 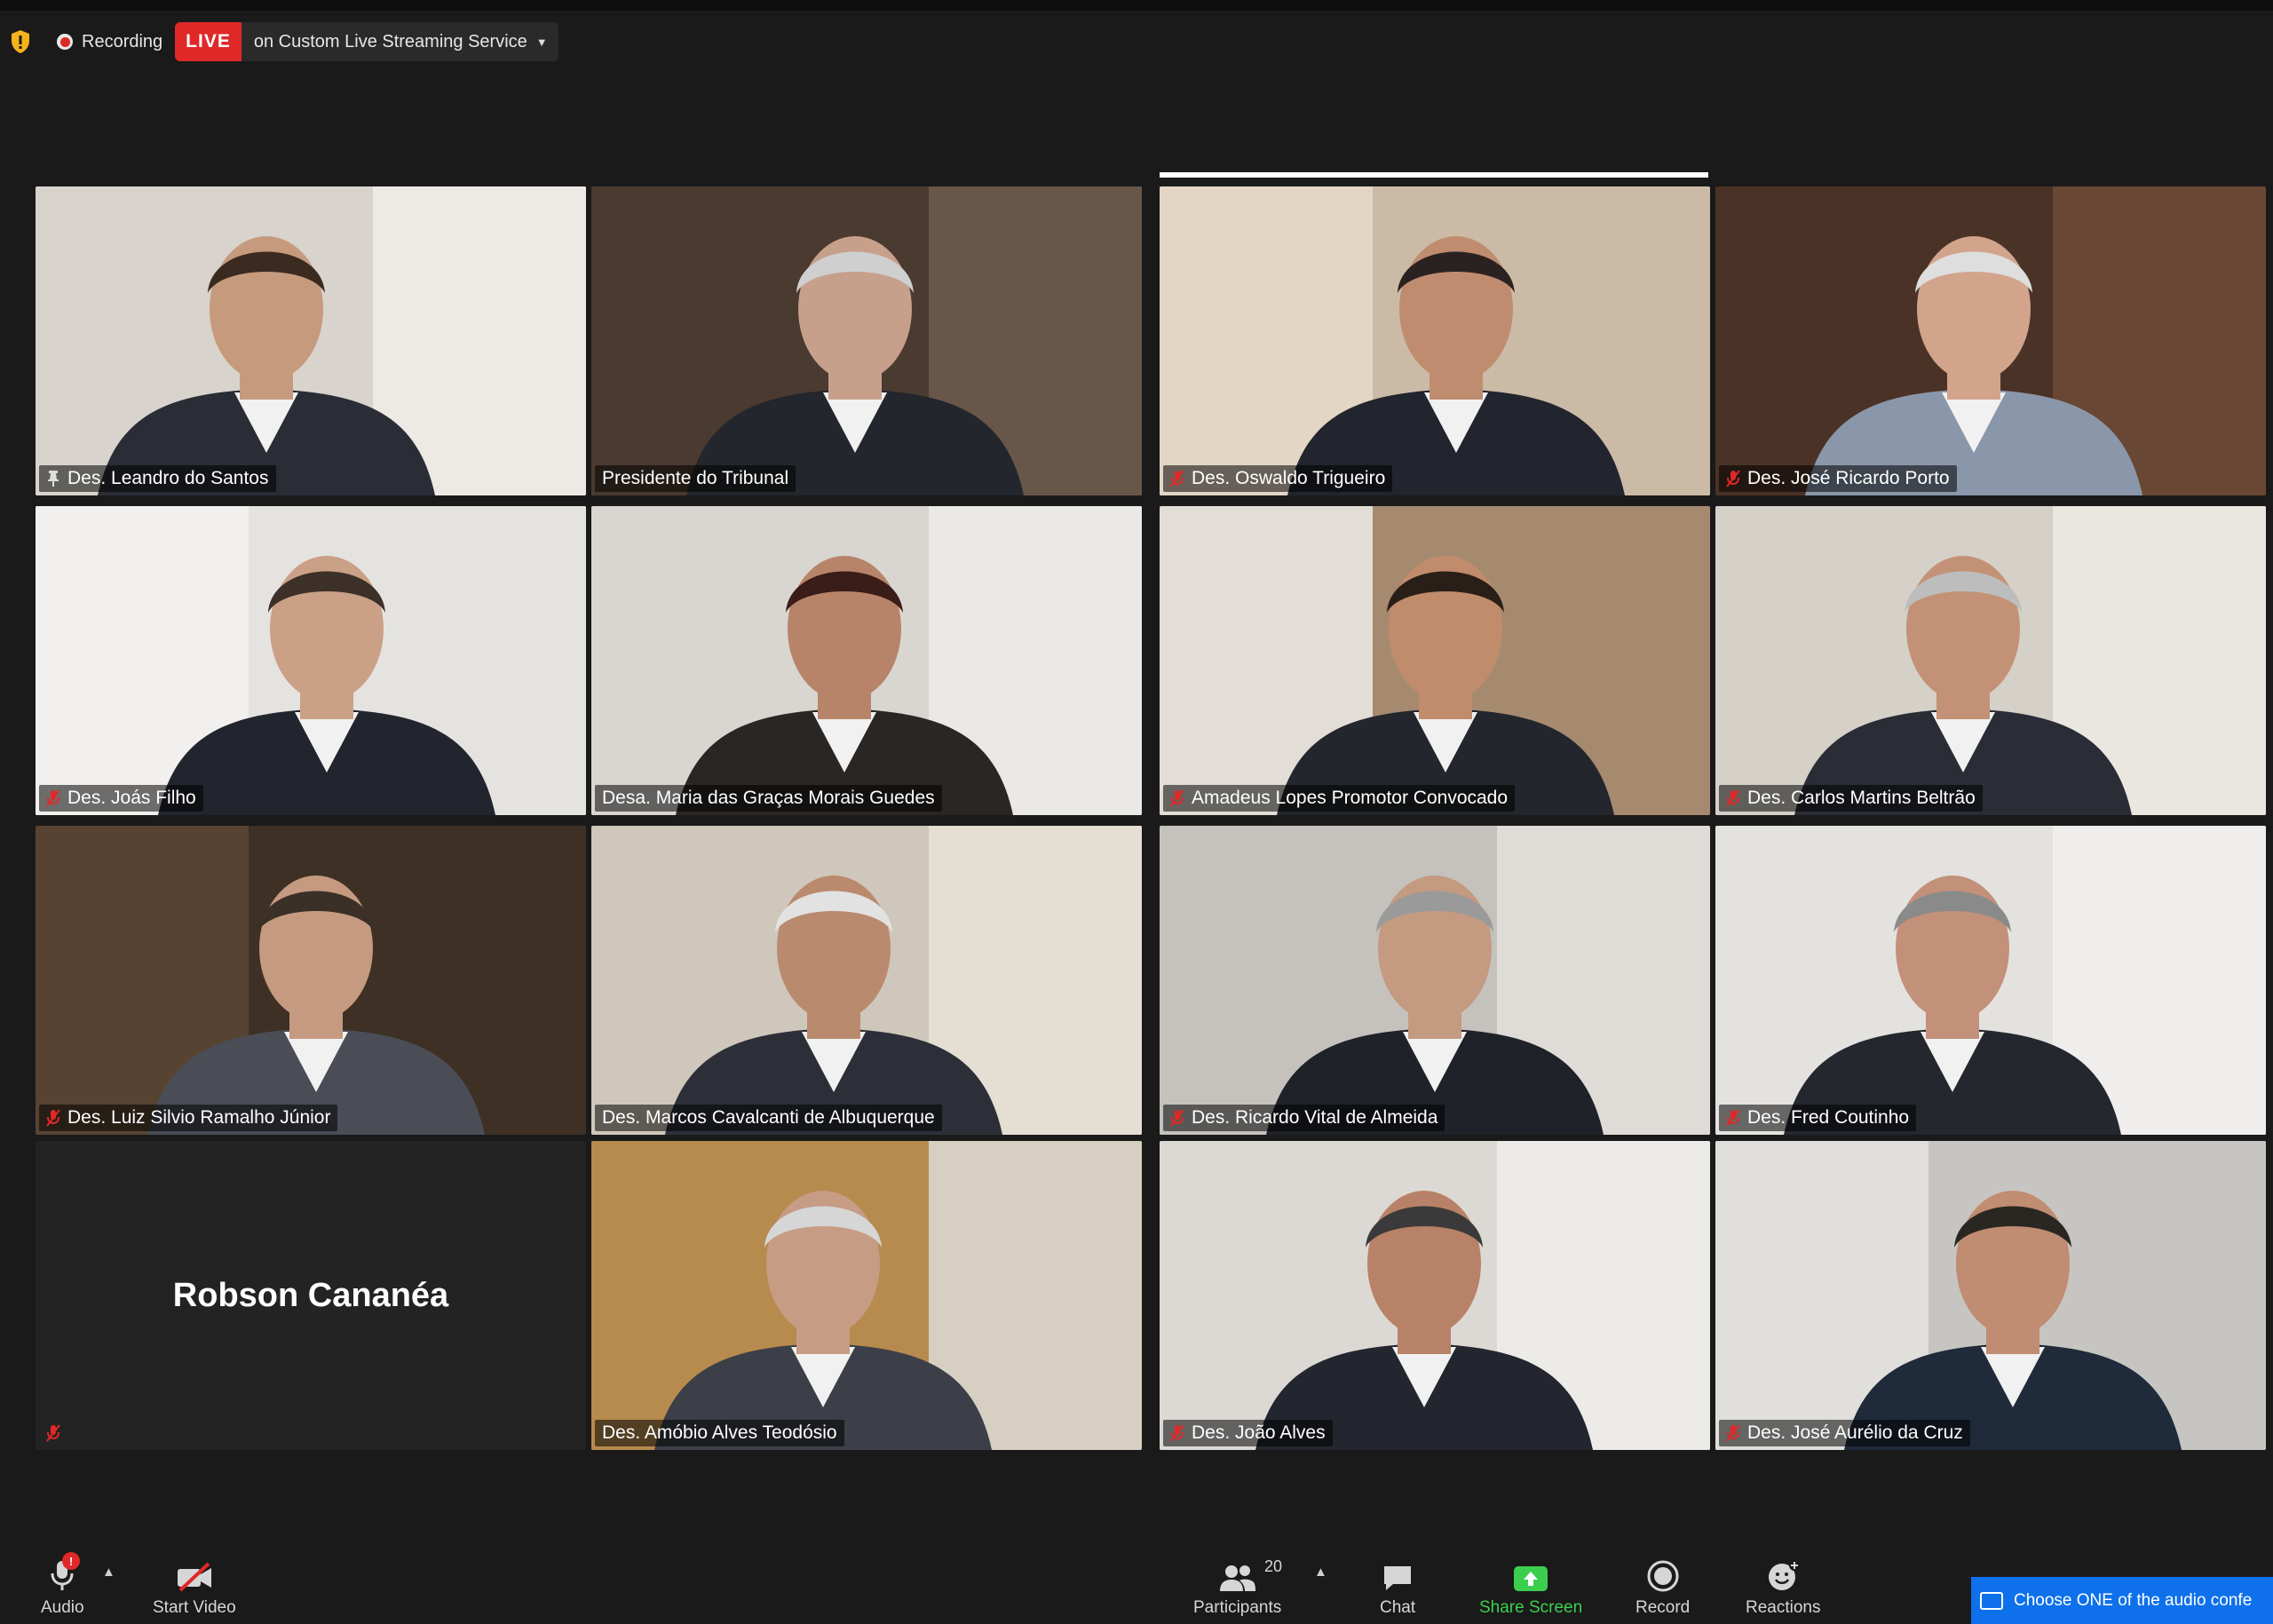 I want to click on participant-name-label: Des. Ricardo Vital de Almeida, so click(x=1304, y=1118).